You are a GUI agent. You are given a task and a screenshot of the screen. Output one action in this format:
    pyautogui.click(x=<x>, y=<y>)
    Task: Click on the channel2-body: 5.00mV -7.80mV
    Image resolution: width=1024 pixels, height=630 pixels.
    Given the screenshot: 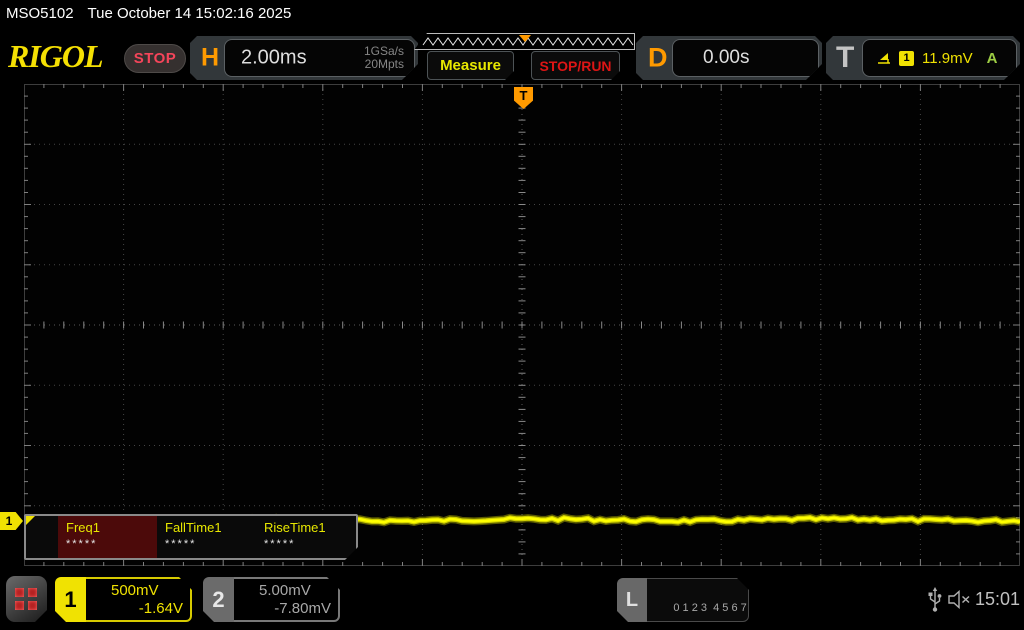 What is the action you would take?
    pyautogui.click(x=287, y=599)
    